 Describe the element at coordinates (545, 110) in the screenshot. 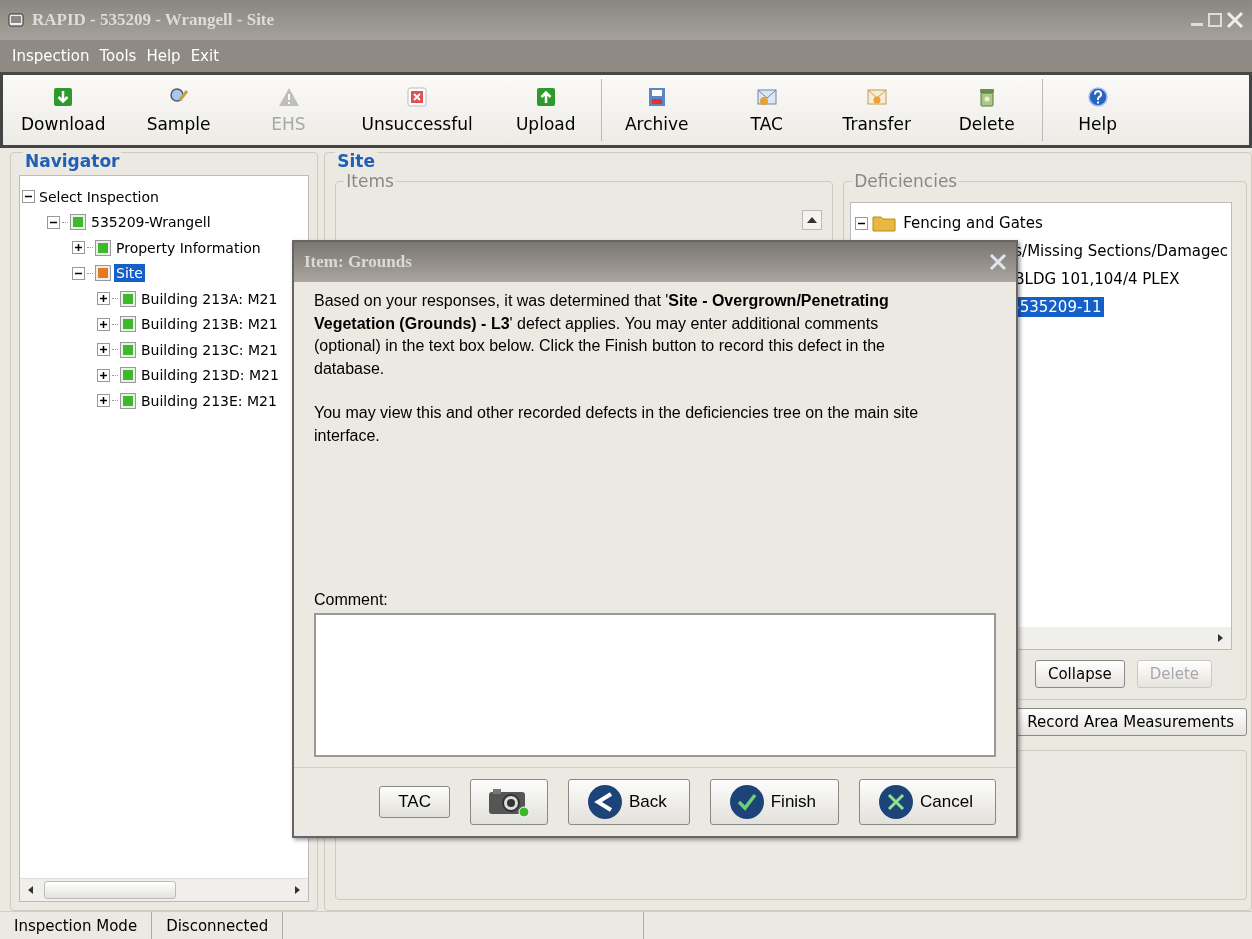

I see `toolbar-button: Upload` at that location.